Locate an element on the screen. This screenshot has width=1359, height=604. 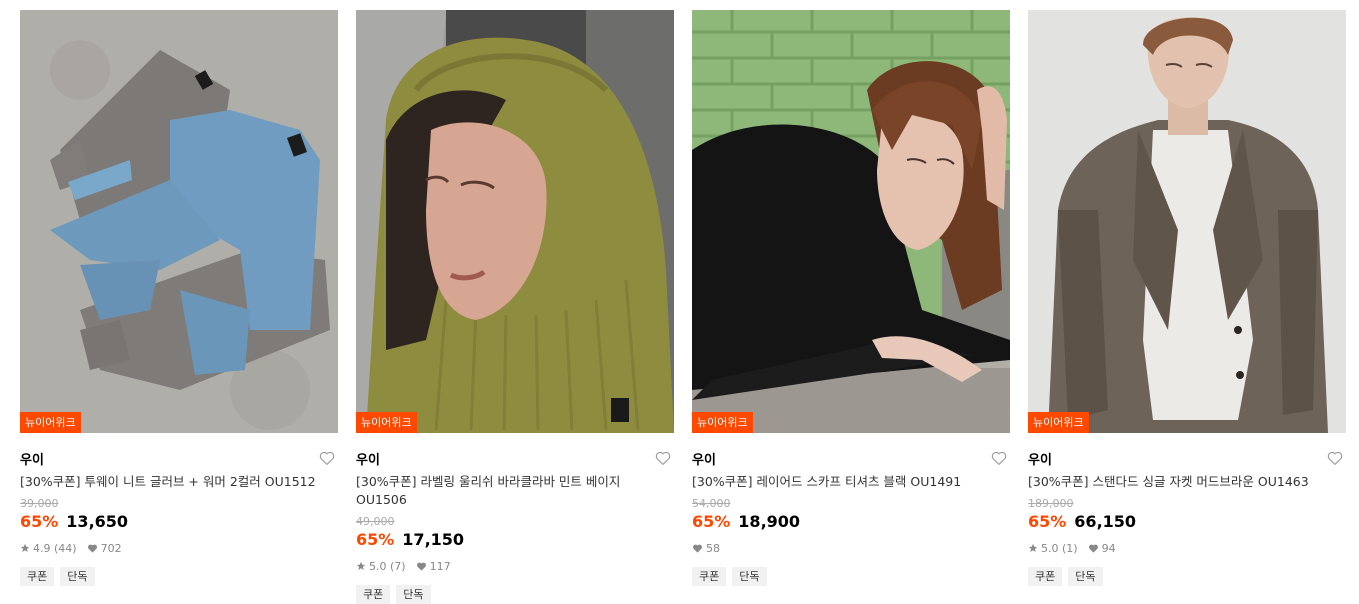
sale-price: 13,650 is located at coordinates (97, 521).